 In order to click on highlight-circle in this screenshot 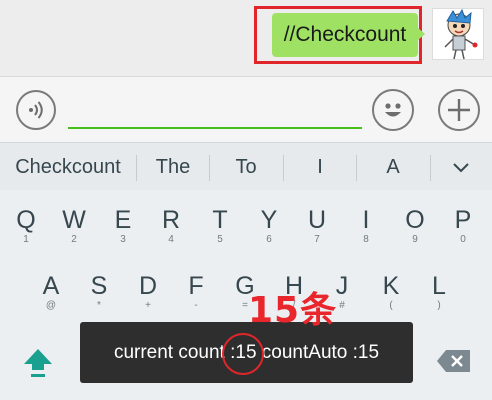, I will do `click(243, 354)`.